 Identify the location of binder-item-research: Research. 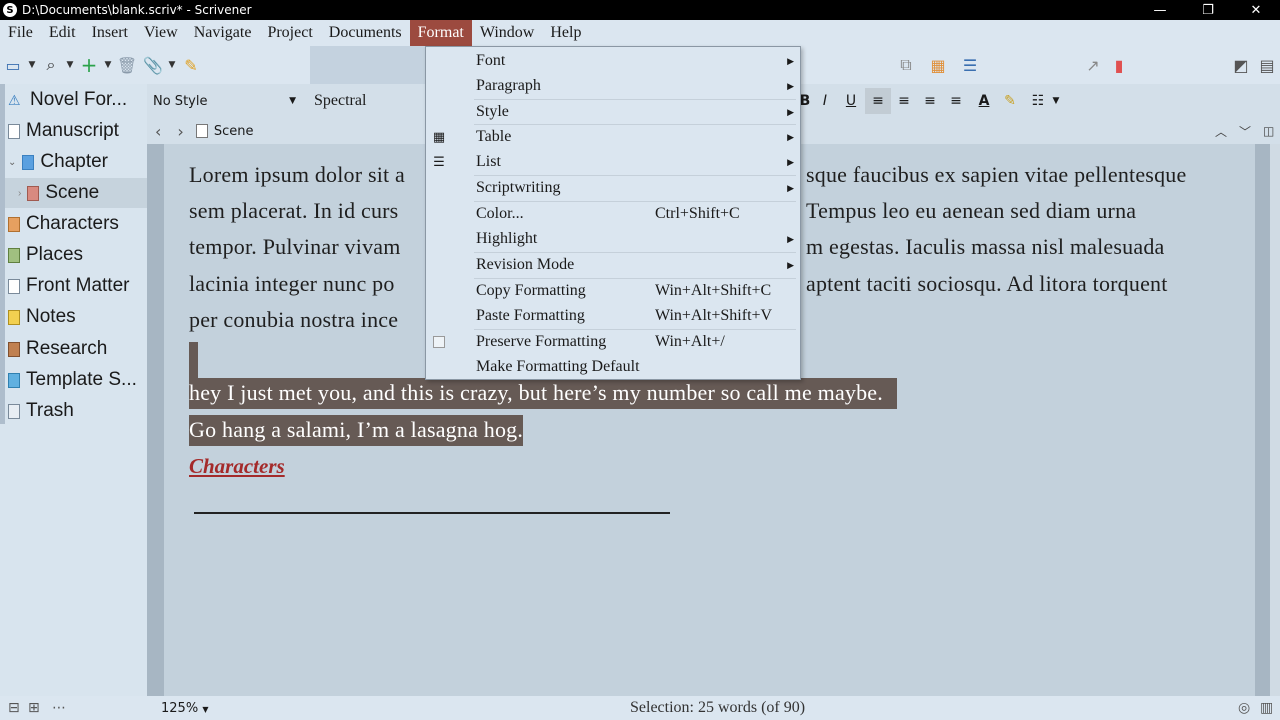
(57, 349).